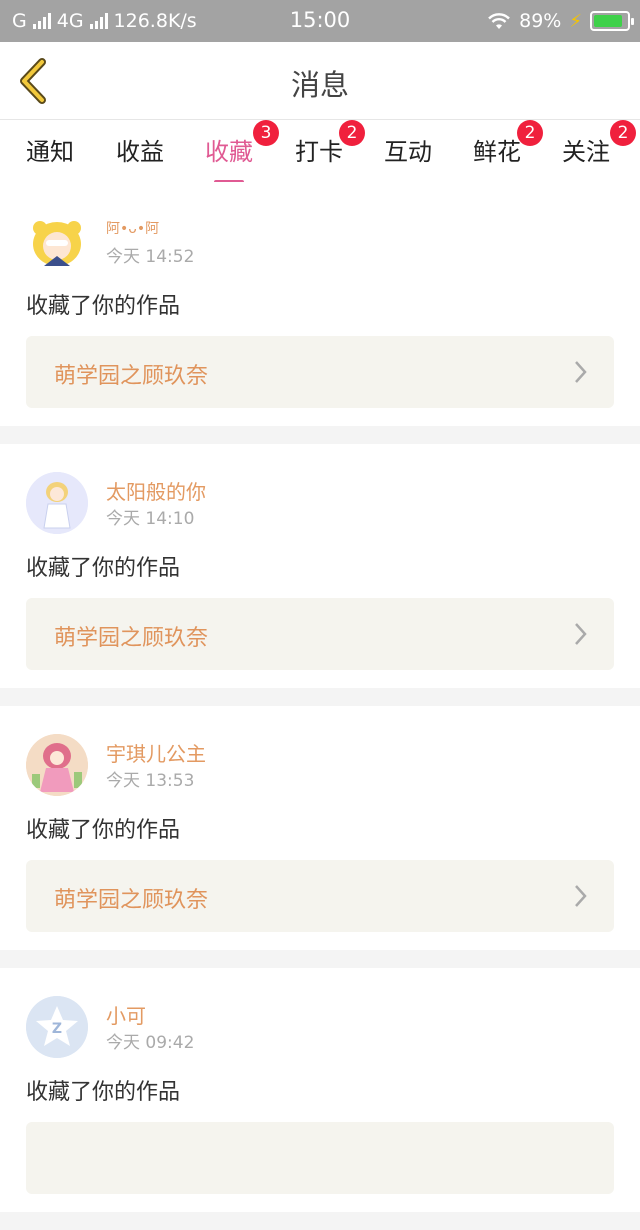 This screenshot has height=1230, width=640. Describe the element at coordinates (499, 21) in the screenshot. I see `wifi-icon` at that location.